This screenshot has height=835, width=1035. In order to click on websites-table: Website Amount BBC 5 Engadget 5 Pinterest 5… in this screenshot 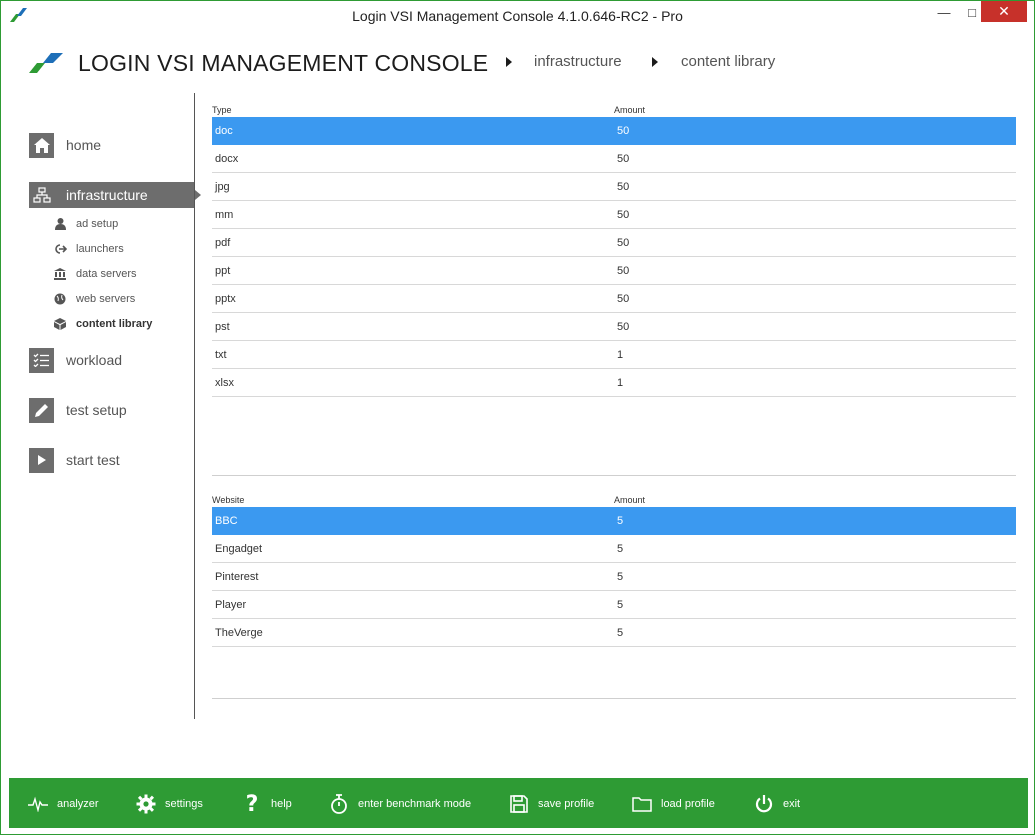, I will do `click(614, 571)`.